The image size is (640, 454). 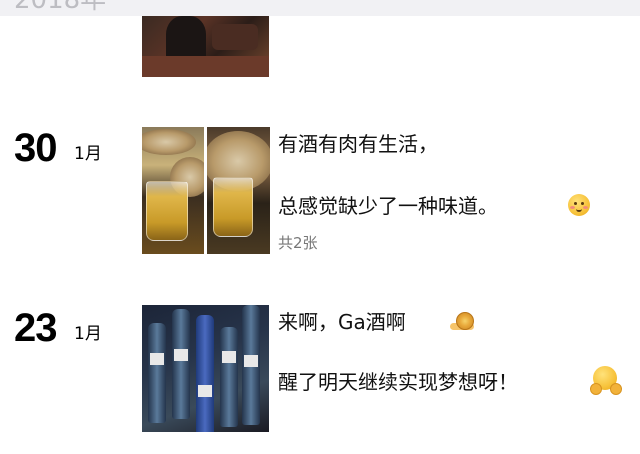 What do you see at coordinates (398, 382) in the screenshot?
I see `post-text-line: 醒了明天继续实现梦想呀！` at bounding box center [398, 382].